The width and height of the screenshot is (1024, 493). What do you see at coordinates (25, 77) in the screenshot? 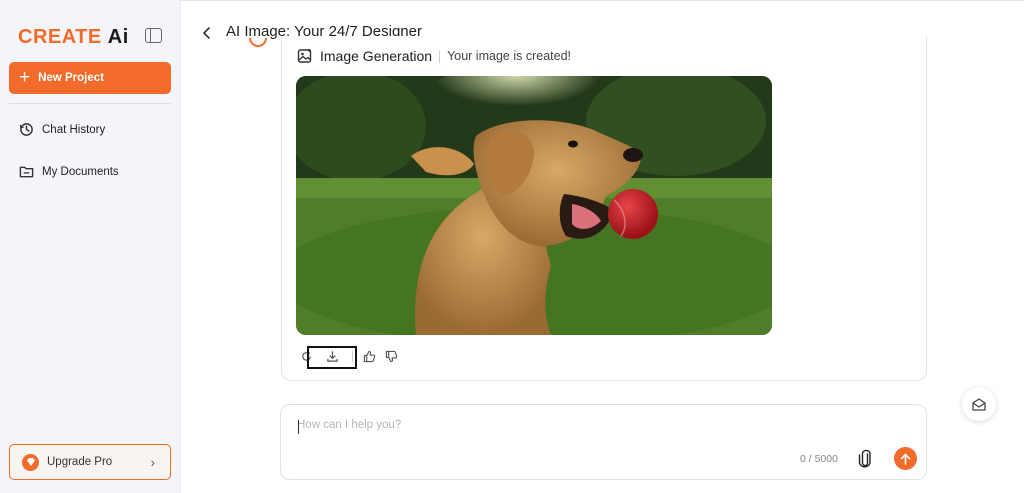
I see `plus-icon: +` at bounding box center [25, 77].